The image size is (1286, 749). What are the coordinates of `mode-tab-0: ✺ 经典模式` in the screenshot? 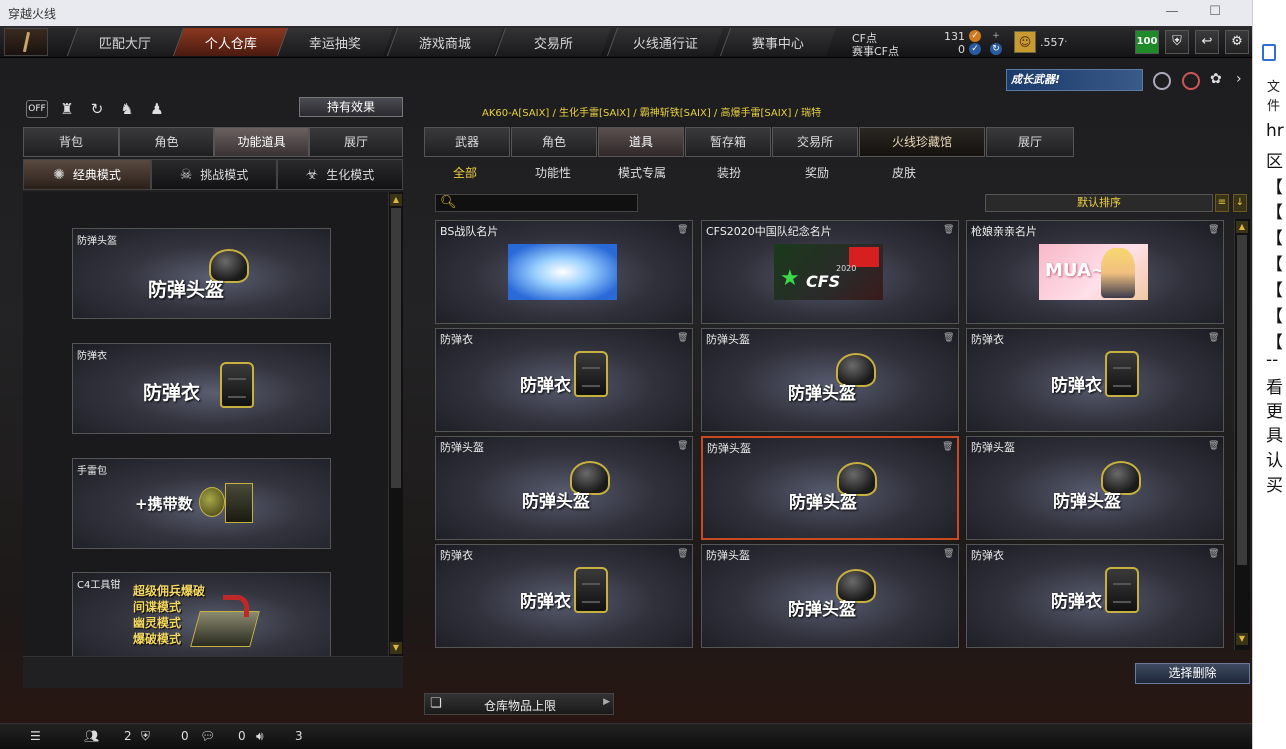 It's located at (87, 174).